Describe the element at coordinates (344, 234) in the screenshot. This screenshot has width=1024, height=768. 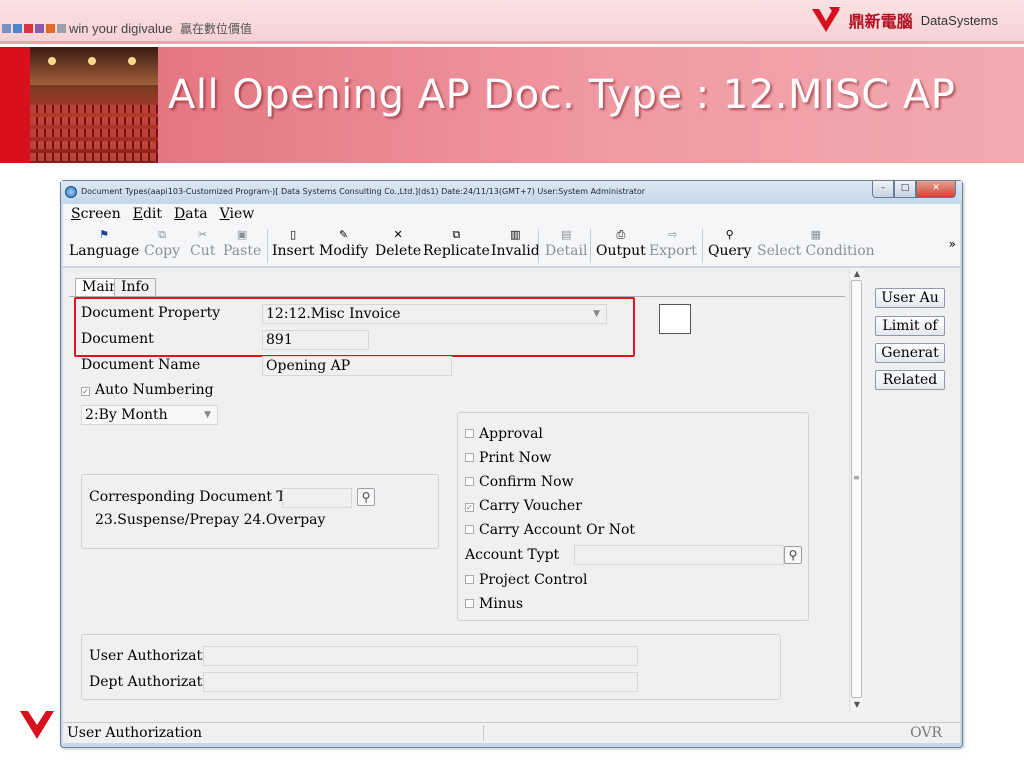
I see `pencil-icon: ✎` at that location.